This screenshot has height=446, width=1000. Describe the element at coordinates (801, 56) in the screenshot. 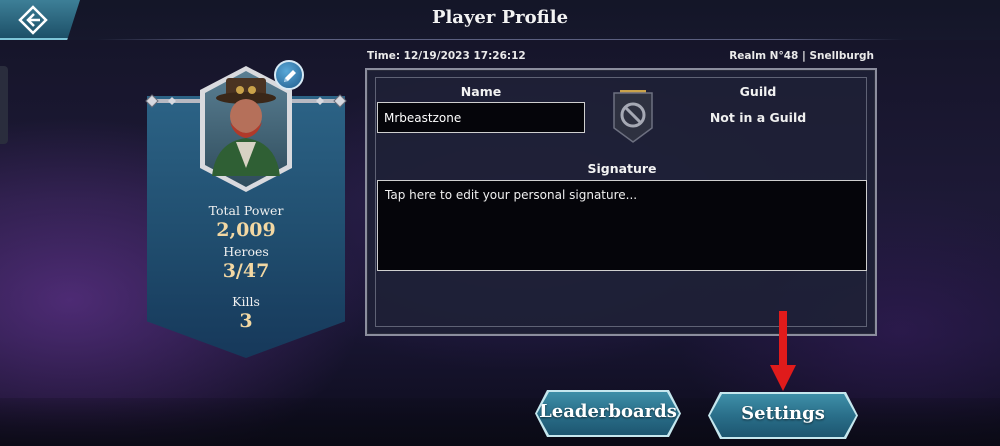

I see `realm-info: Realm N°48 | Snellburgh` at that location.